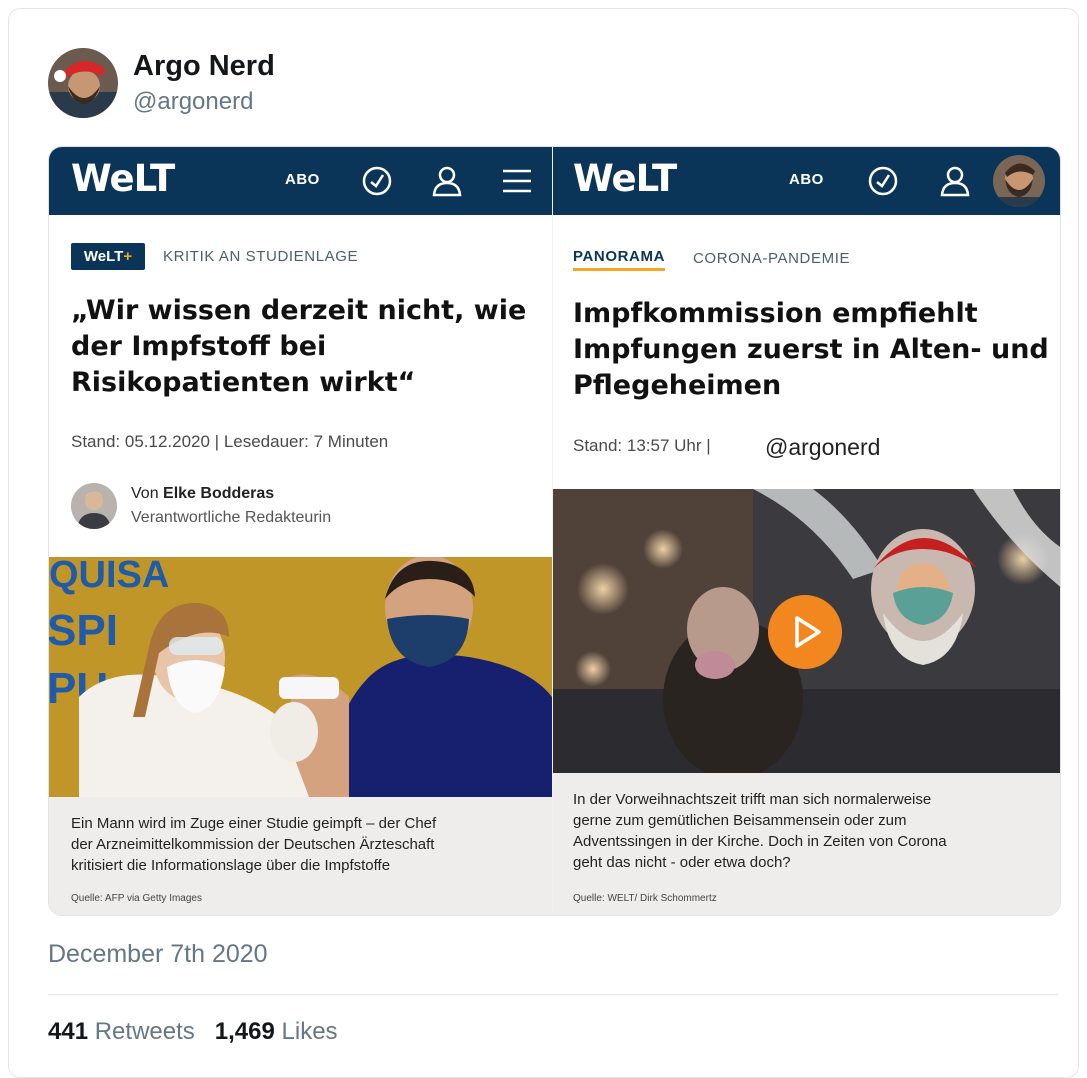 Image resolution: width=1087 pixels, height=1078 pixels. Describe the element at coordinates (261, 256) in the screenshot. I see `article-kicker: KRITIK AN STUDIENLAGE` at that location.